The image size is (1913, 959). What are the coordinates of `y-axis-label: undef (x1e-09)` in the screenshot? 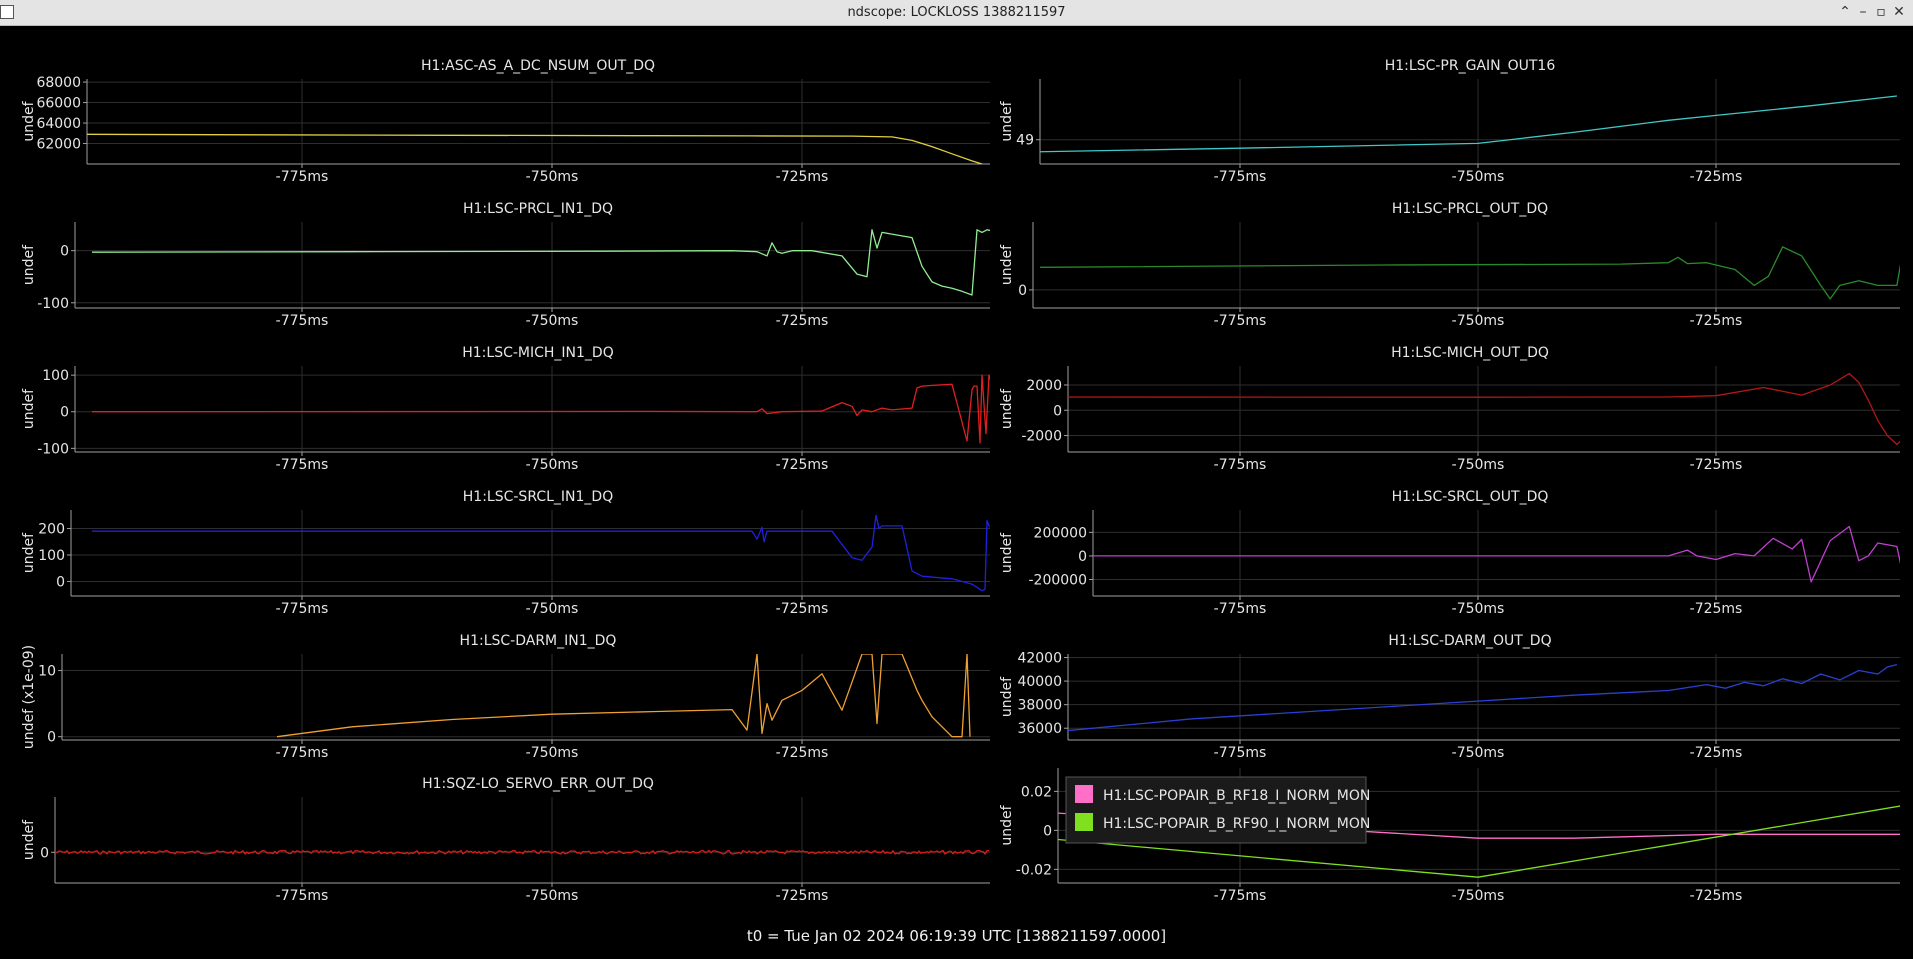 It's located at (29, 697).